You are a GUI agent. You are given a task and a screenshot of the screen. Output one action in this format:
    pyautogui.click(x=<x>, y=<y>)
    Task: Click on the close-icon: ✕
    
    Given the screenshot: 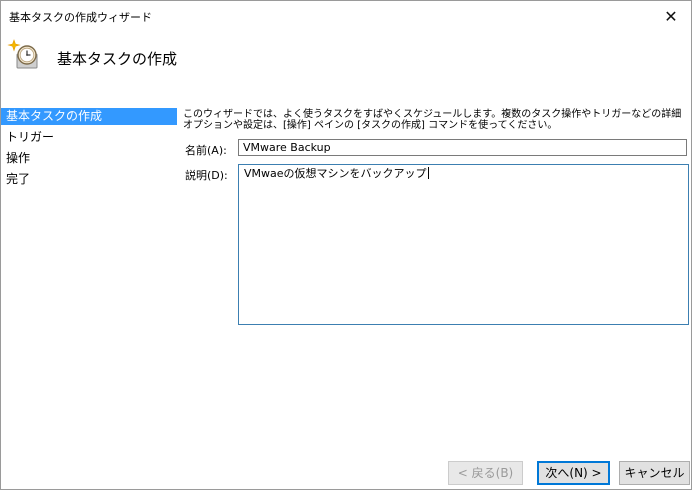 What is the action you would take?
    pyautogui.click(x=671, y=16)
    